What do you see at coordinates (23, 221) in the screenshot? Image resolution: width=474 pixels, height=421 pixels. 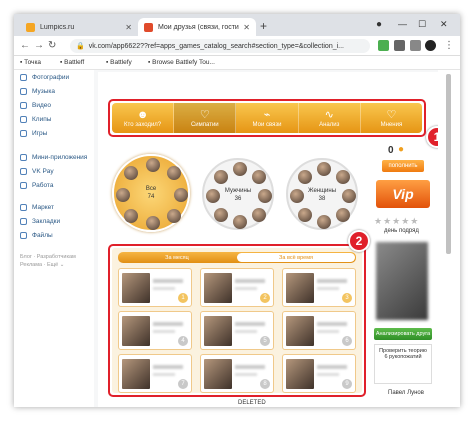 I see `bookmark-icon` at bounding box center [23, 221].